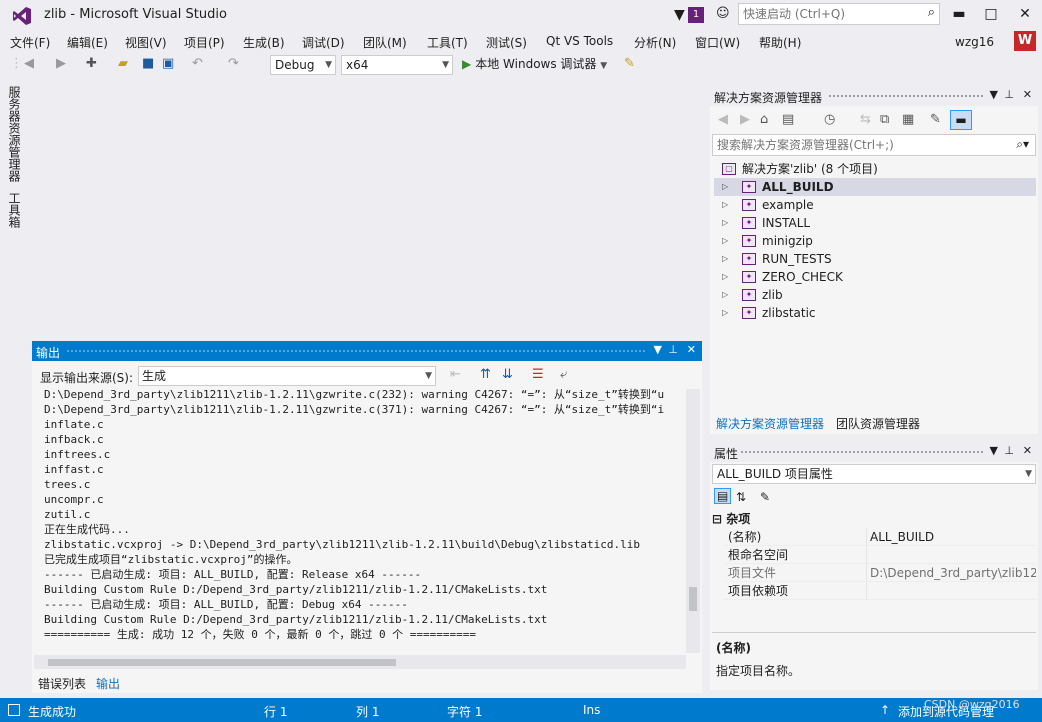 This screenshot has height=722, width=1042. Describe the element at coordinates (629, 63) in the screenshot. I see `find-in-files-icon: ✎` at that location.